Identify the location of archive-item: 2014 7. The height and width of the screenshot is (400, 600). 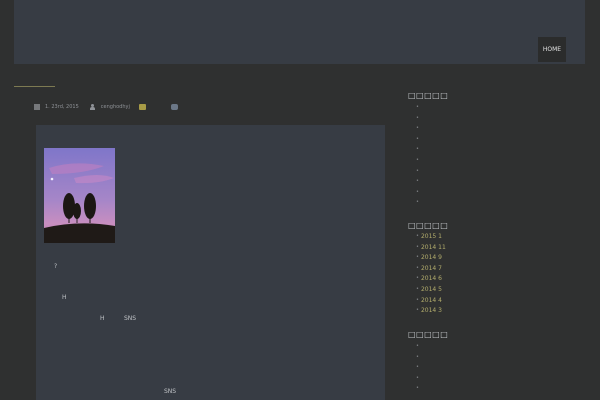
(431, 268).